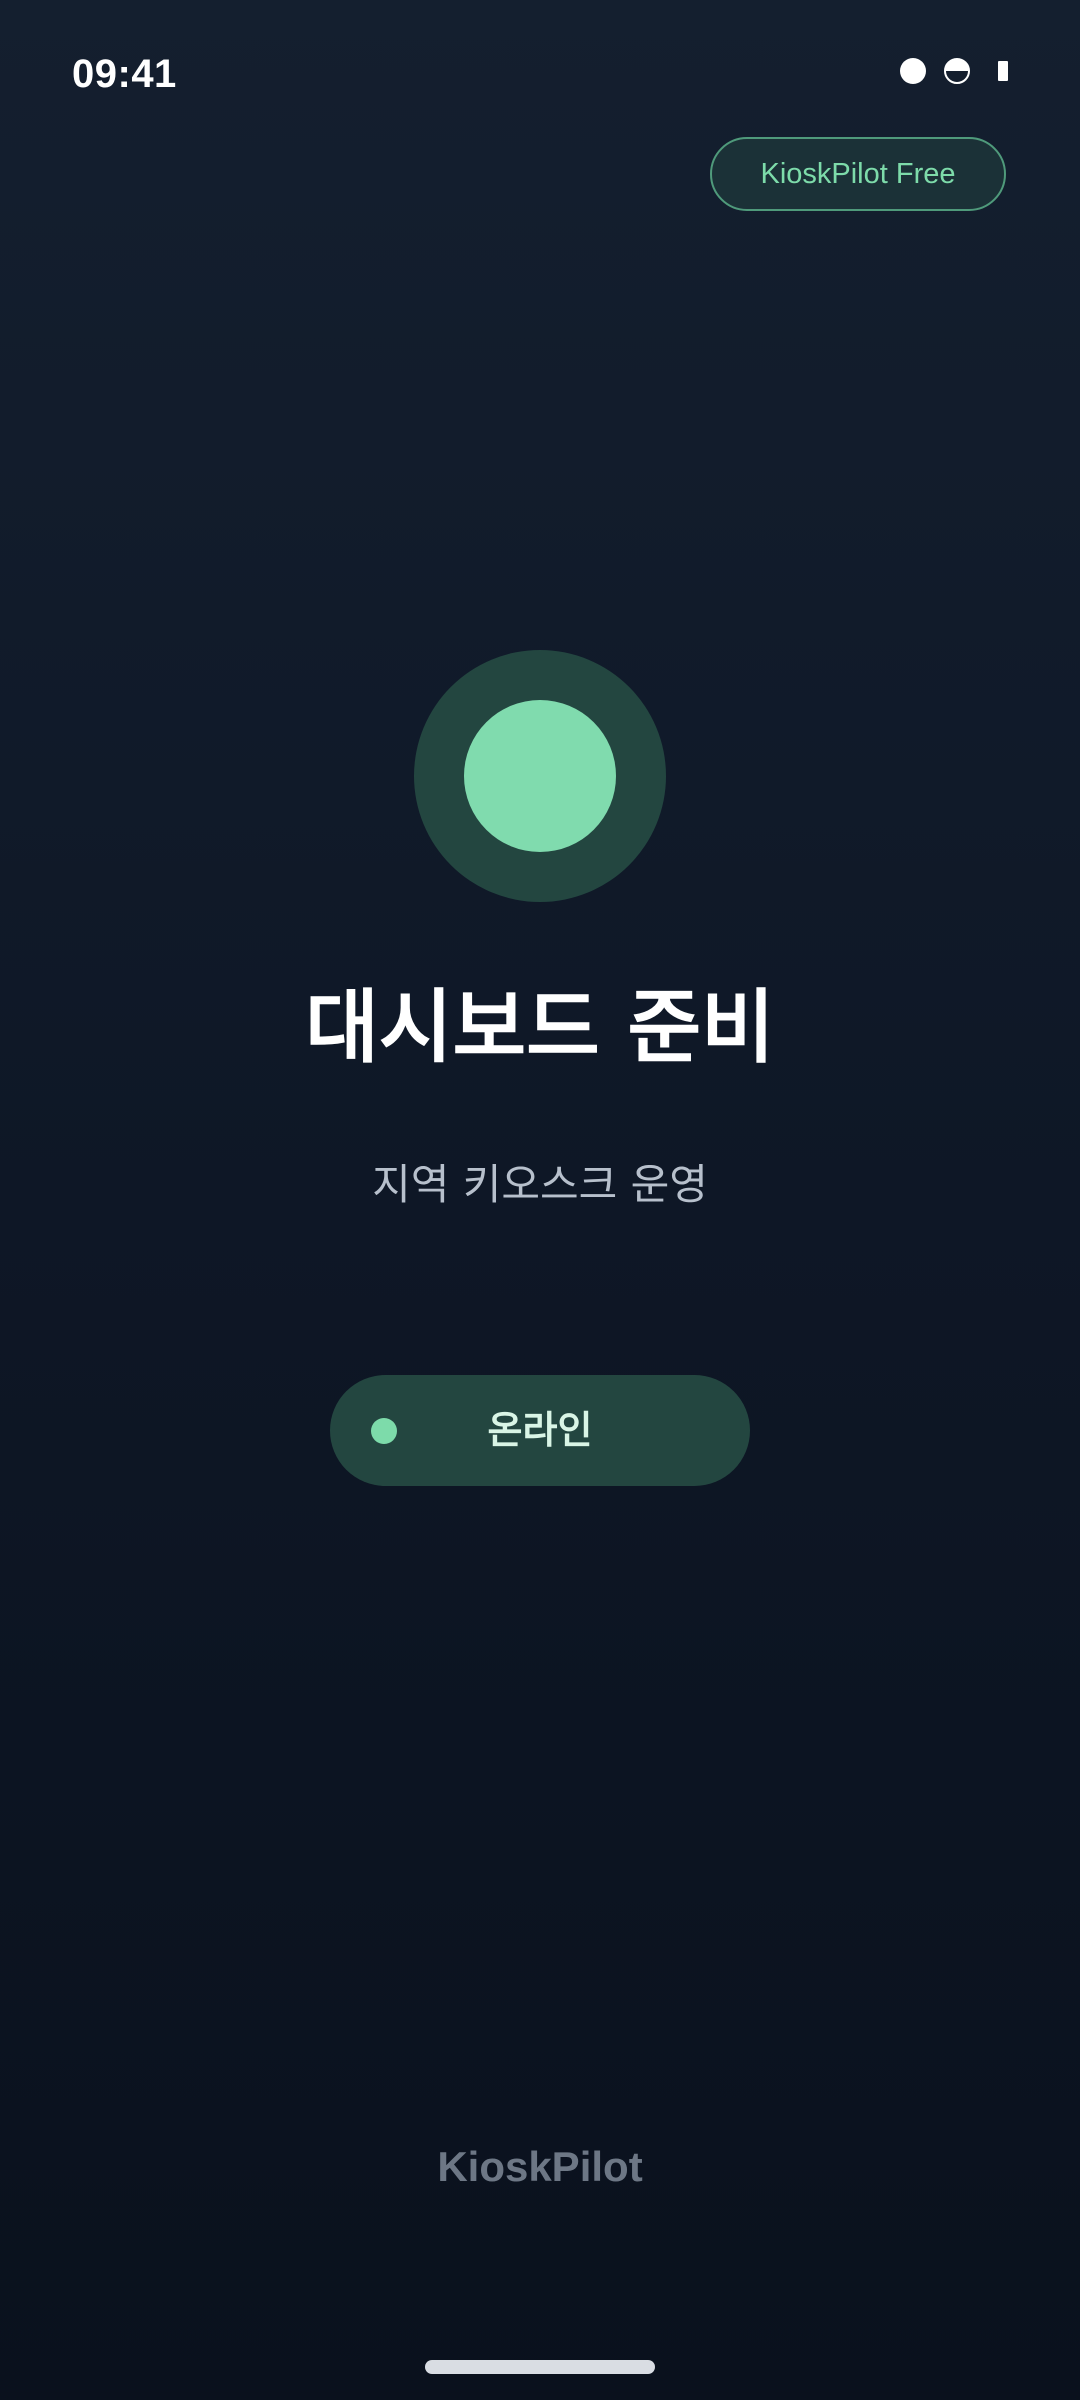 Image resolution: width=1080 pixels, height=2400 pixels. I want to click on online-status-pill: 온라인, so click(540, 1430).